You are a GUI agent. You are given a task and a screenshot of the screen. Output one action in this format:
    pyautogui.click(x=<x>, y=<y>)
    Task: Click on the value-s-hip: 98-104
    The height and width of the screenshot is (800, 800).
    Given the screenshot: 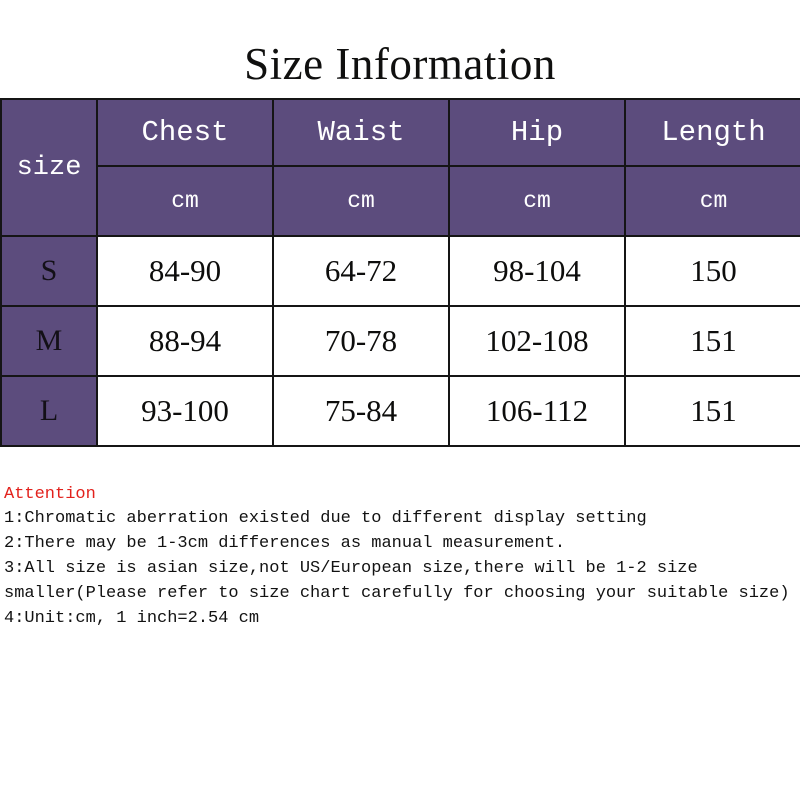 What is the action you would take?
    pyautogui.click(x=537, y=271)
    